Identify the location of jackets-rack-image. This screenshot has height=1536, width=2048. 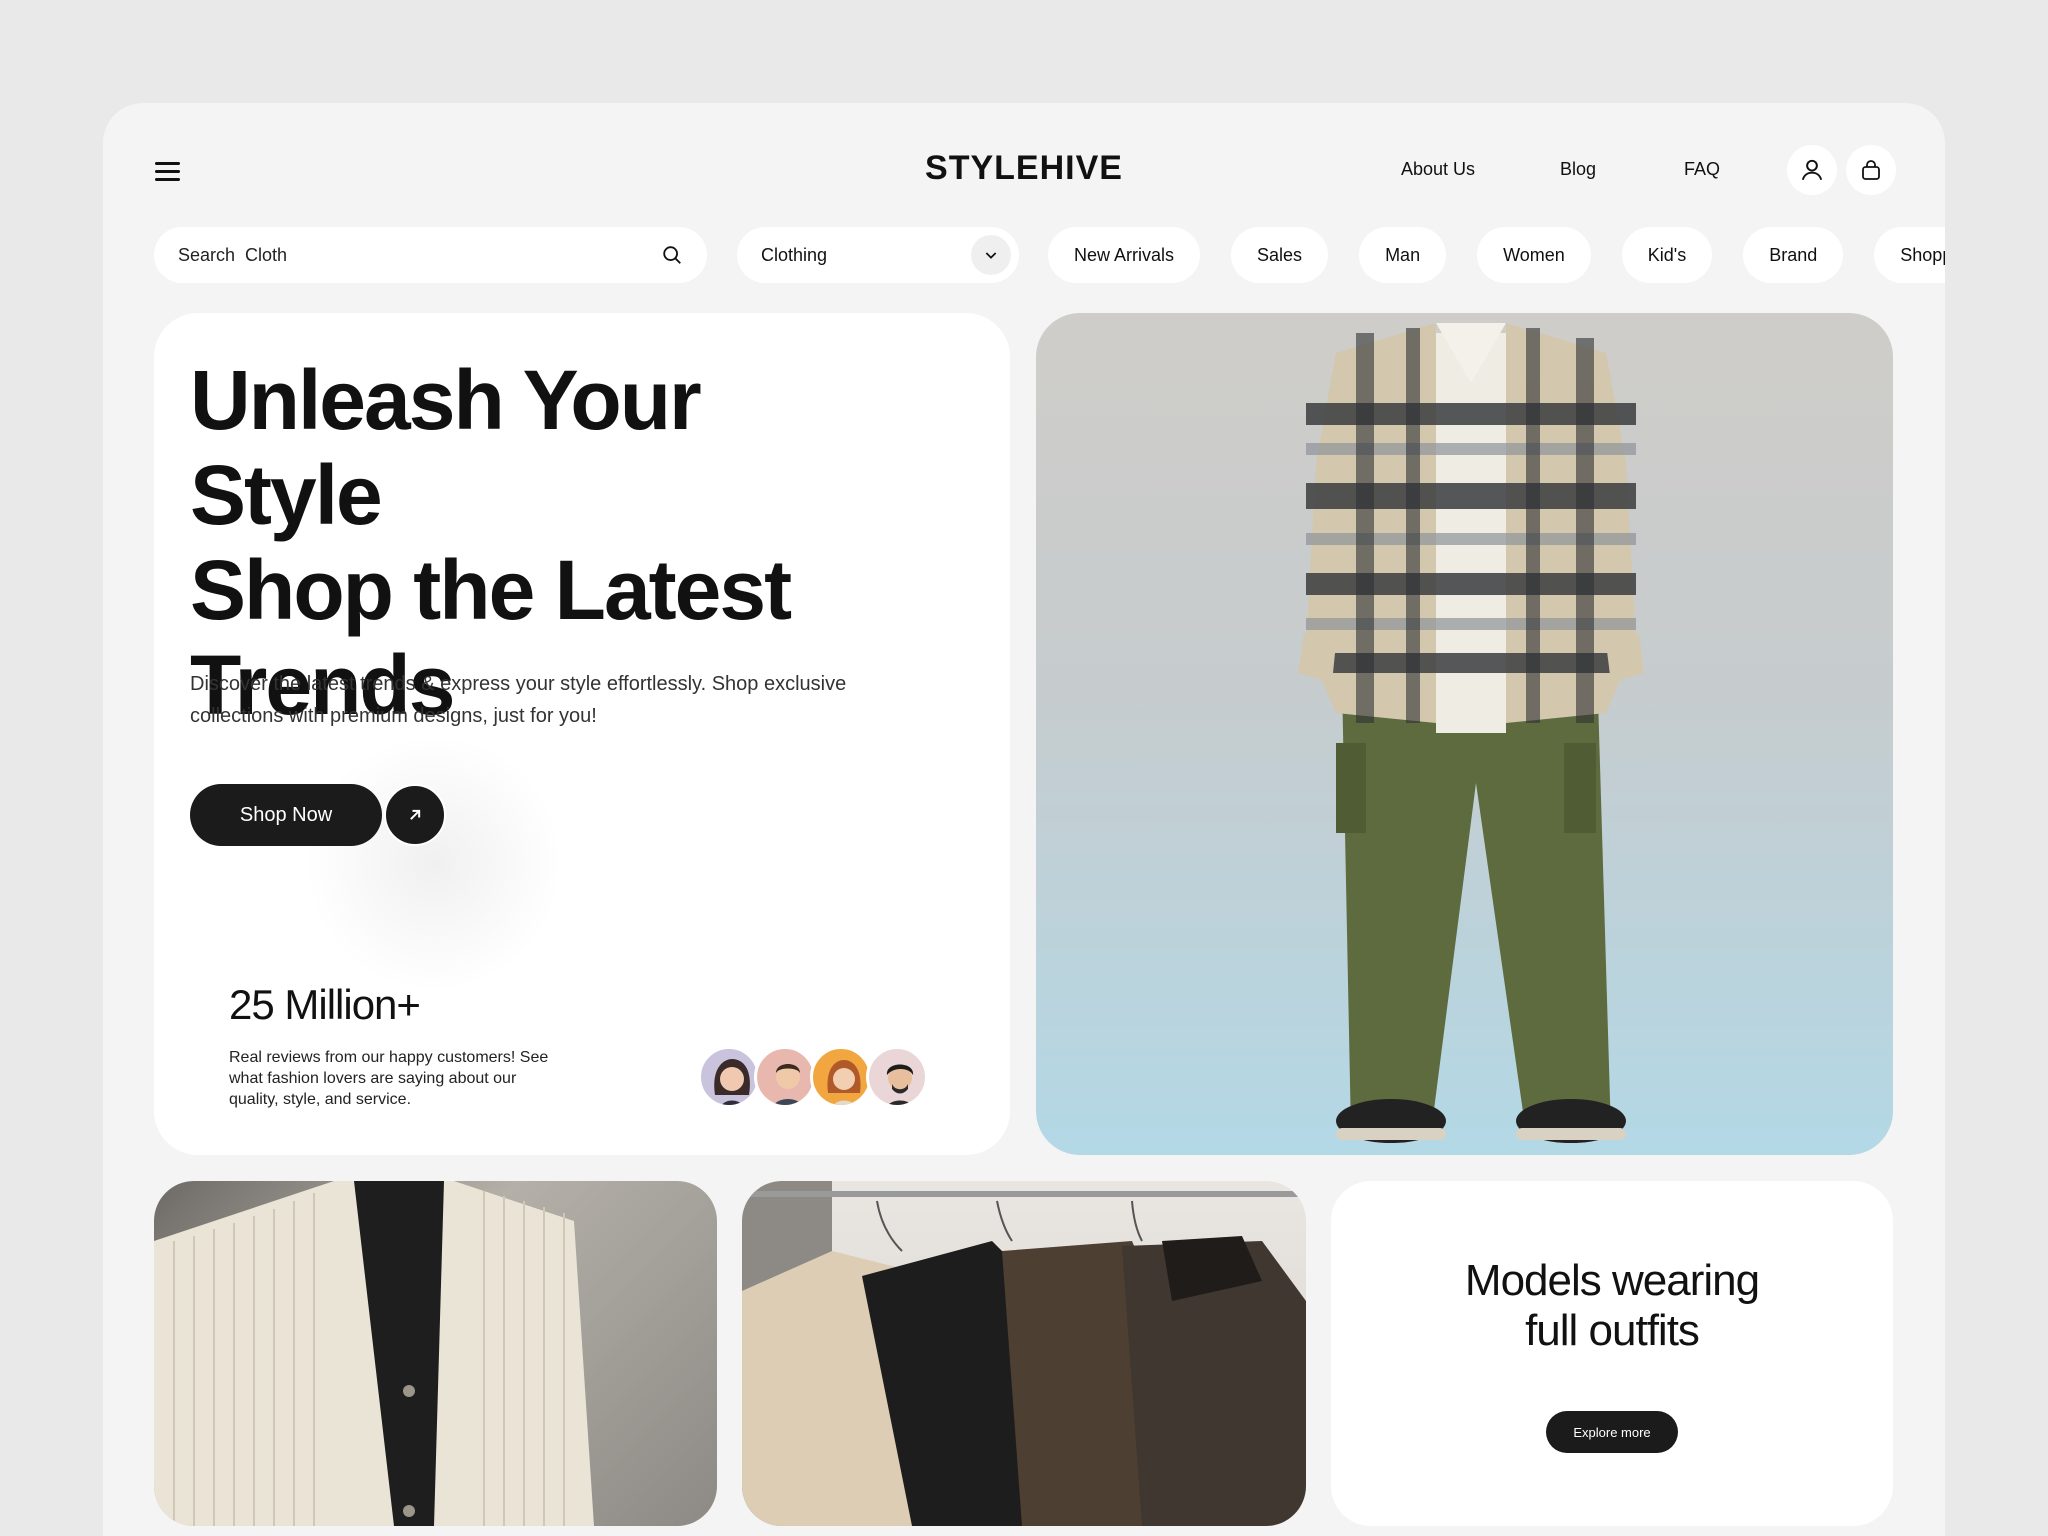
(1024, 1353).